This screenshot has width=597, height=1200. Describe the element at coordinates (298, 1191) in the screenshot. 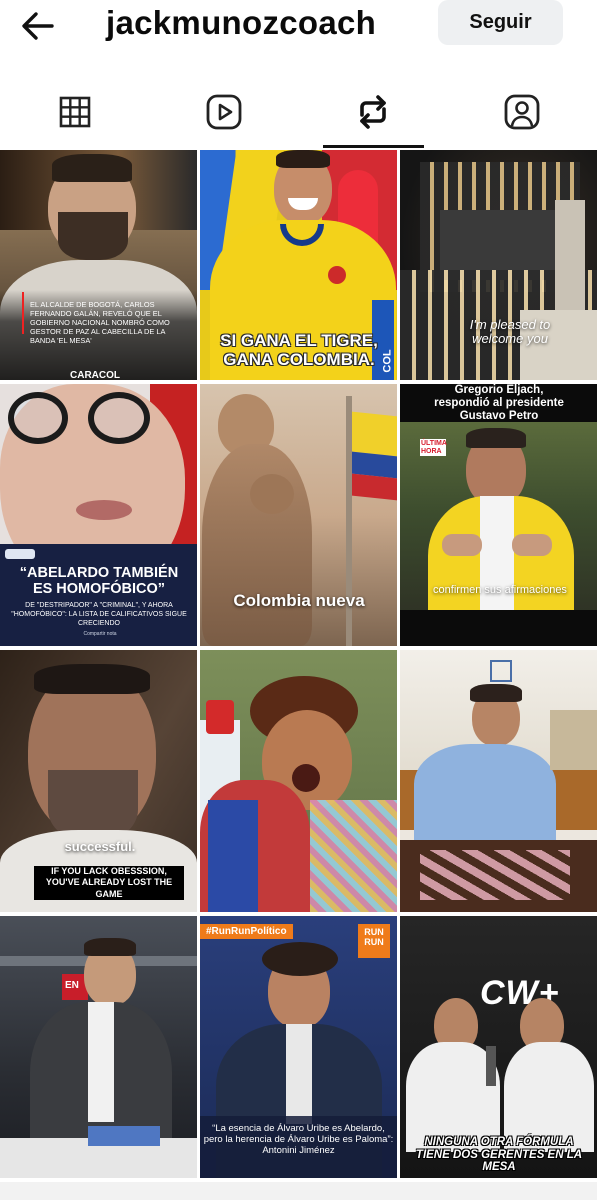

I see `next-row-peek` at that location.